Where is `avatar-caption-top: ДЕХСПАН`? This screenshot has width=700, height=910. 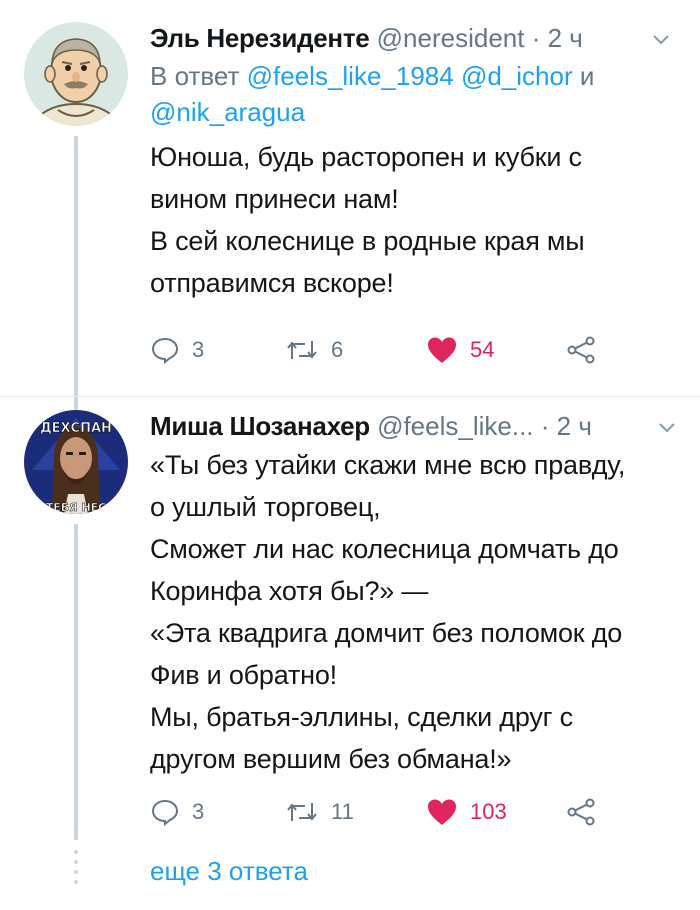 avatar-caption-top: ДЕХСПАН is located at coordinates (76, 428).